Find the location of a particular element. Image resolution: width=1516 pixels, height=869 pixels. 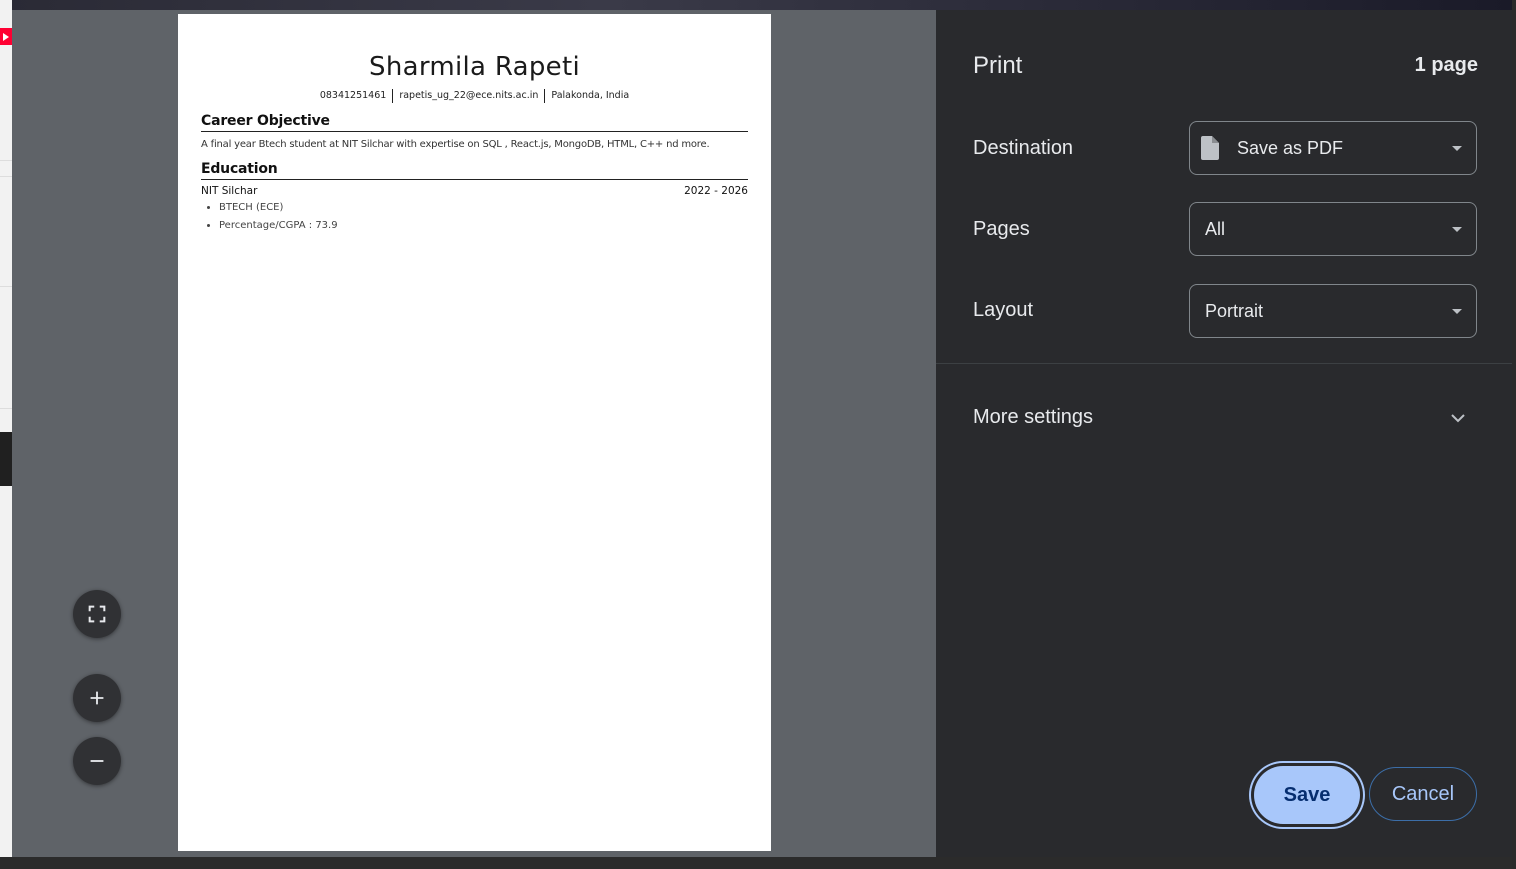

destination-value: Save as PDF is located at coordinates (1290, 147).